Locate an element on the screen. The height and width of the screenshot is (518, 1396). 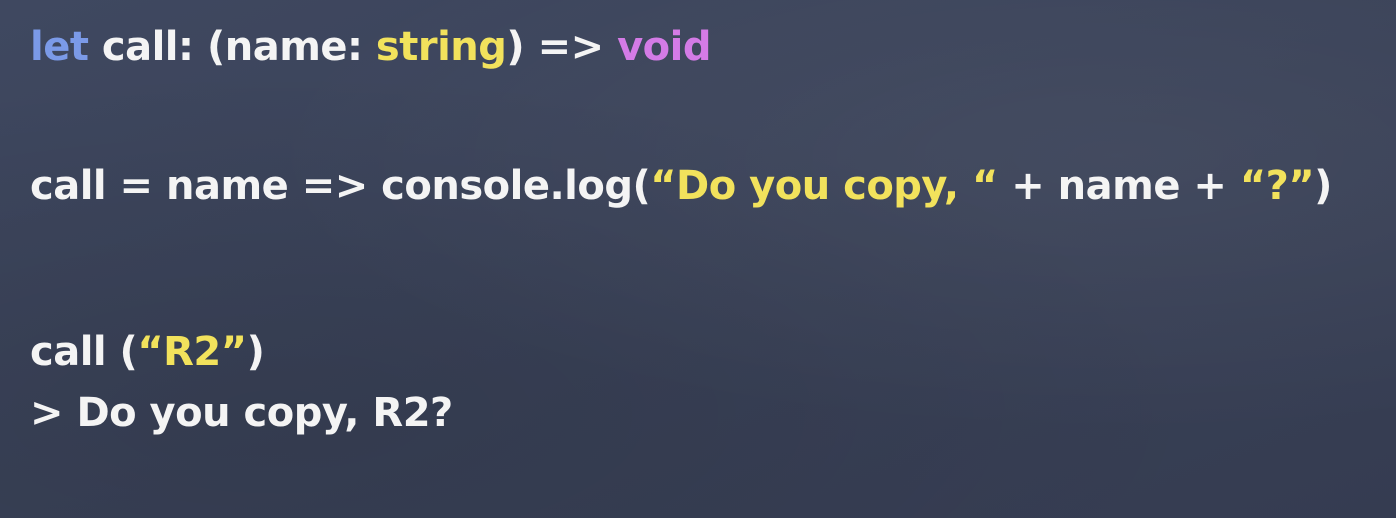
arrow-text: ) => is located at coordinates (562, 47).